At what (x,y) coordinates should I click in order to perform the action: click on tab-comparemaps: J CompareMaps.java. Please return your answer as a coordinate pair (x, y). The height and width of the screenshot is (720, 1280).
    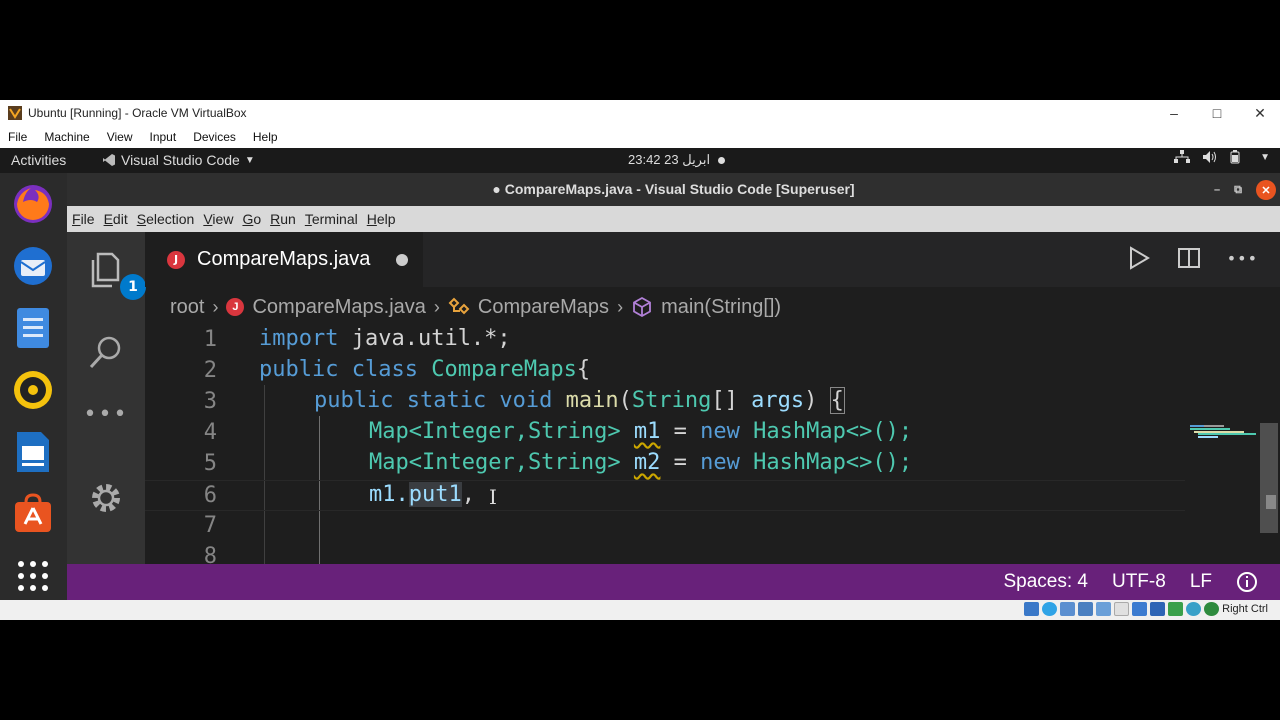
    Looking at the image, I should click on (284, 259).